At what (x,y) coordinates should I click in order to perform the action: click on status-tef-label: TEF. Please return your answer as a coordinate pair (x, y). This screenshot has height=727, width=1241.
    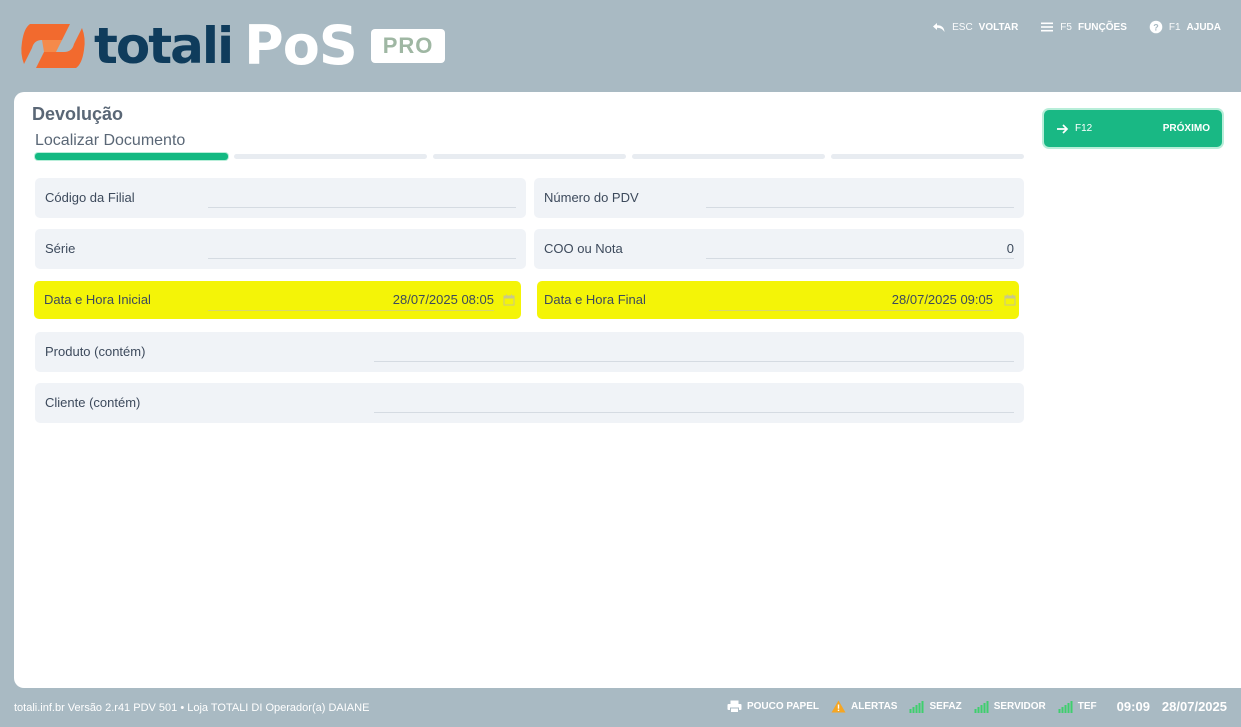
    Looking at the image, I should click on (1087, 706).